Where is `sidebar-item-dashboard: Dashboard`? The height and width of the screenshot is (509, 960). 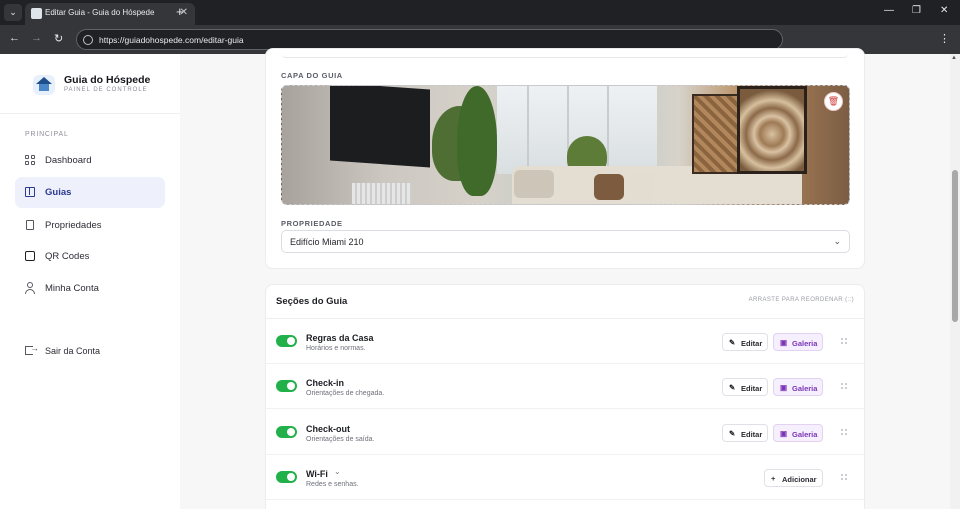
sidebar-item-dashboard: Dashboard is located at coordinates (90, 160).